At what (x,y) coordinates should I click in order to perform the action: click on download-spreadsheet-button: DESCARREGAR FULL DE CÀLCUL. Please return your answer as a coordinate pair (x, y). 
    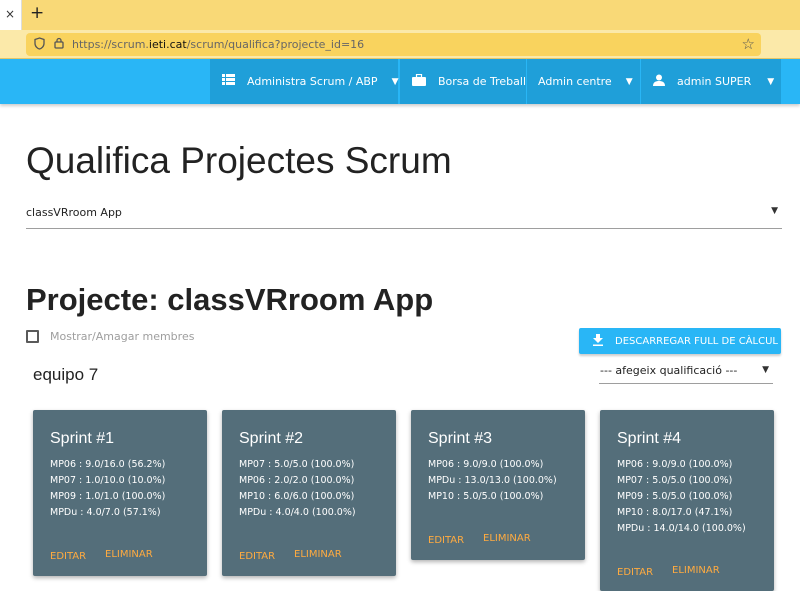
    Looking at the image, I should click on (680, 341).